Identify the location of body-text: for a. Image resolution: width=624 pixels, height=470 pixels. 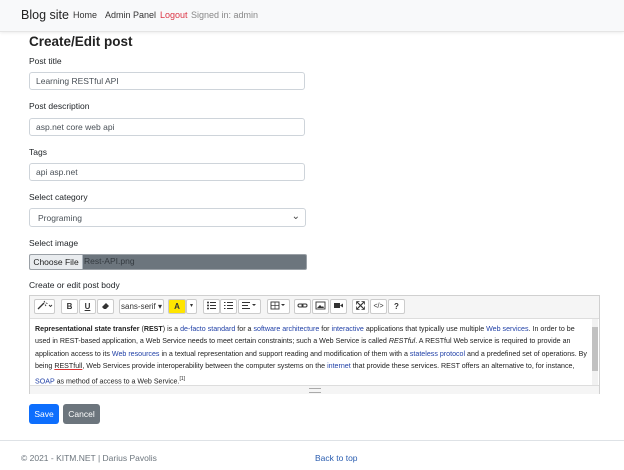
(244, 329).